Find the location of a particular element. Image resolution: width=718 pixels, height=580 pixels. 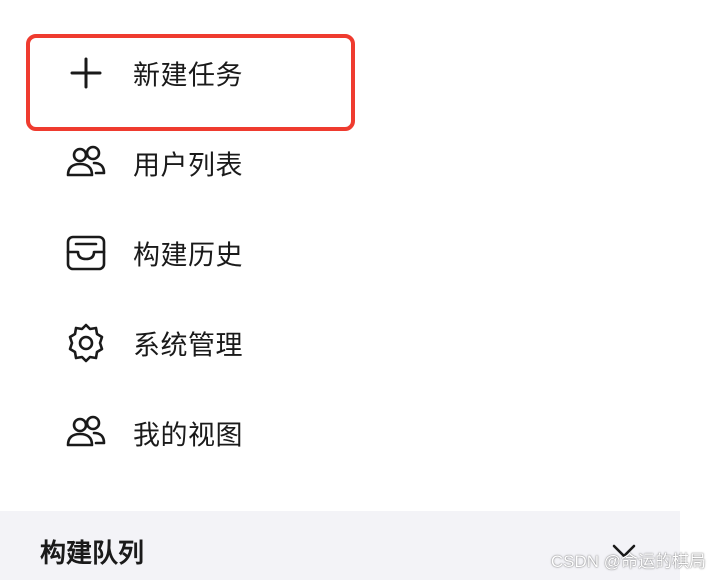

sidebar-item-user-list: 用户列表 is located at coordinates (340, 163).